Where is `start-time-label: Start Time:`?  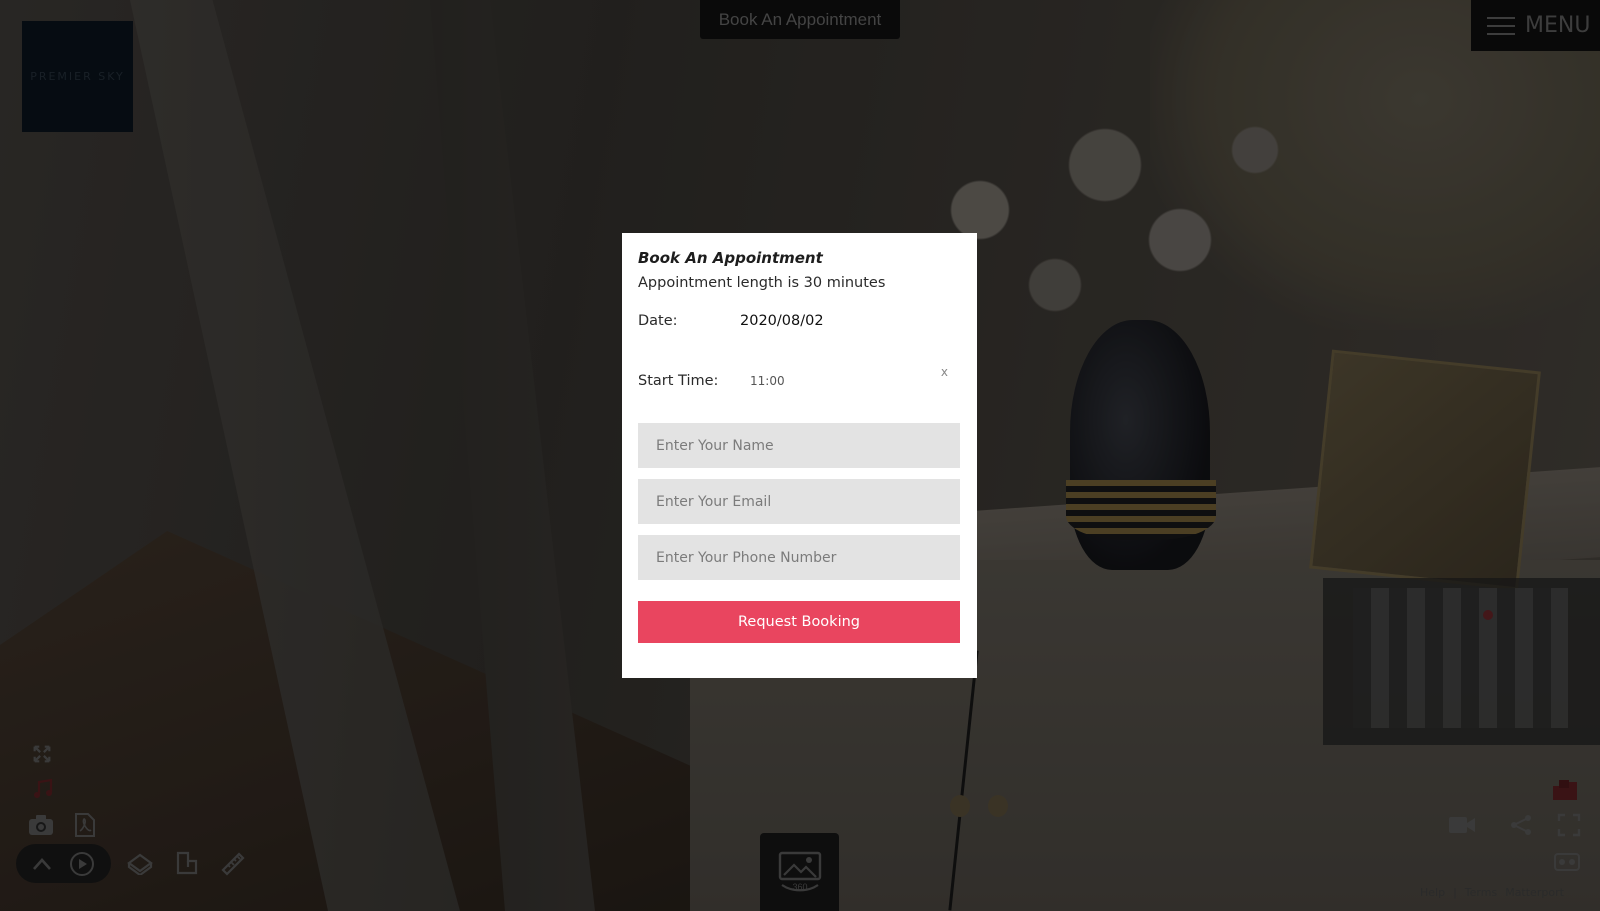
start-time-label: Start Time: is located at coordinates (678, 381).